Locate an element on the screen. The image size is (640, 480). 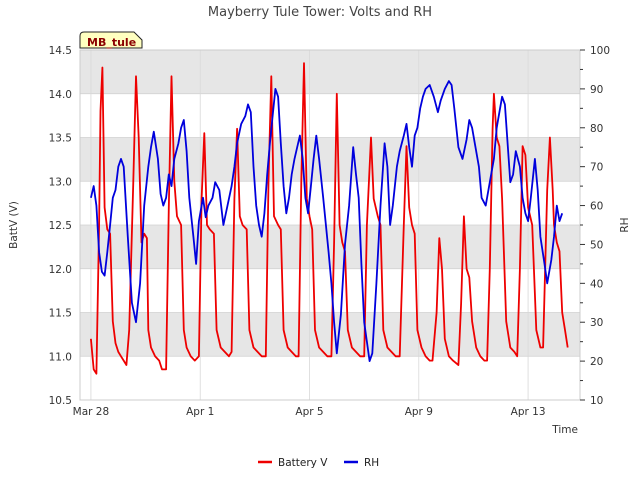
y-tick-label-right: 50 is located at coordinates (596, 245).